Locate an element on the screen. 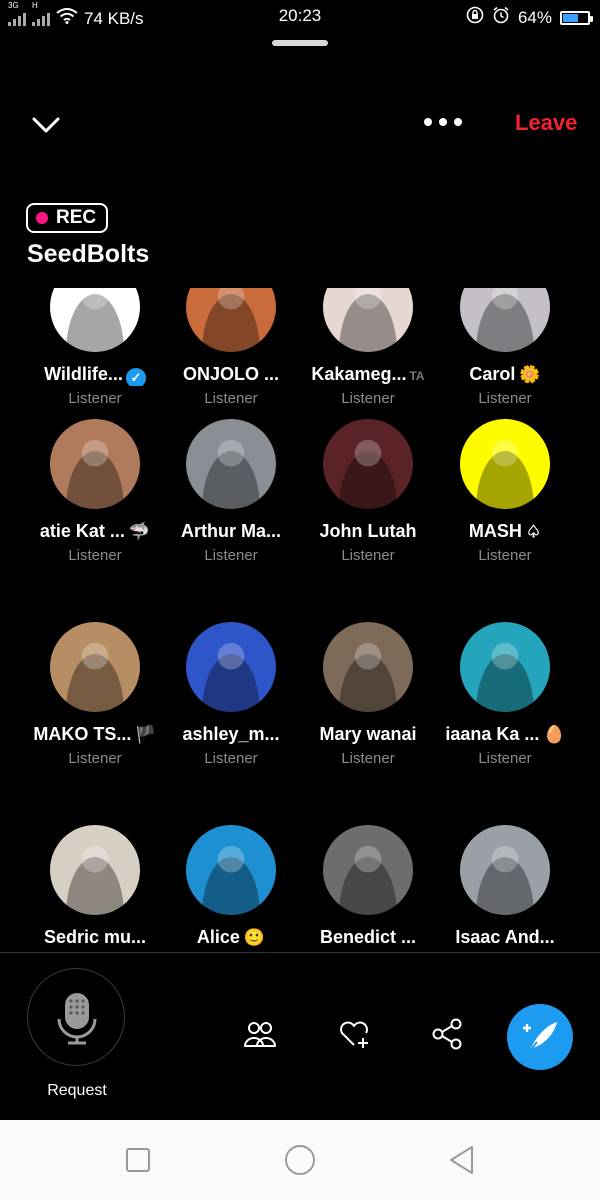 The width and height of the screenshot is (600, 1200). share-button is located at coordinates (447, 1034).